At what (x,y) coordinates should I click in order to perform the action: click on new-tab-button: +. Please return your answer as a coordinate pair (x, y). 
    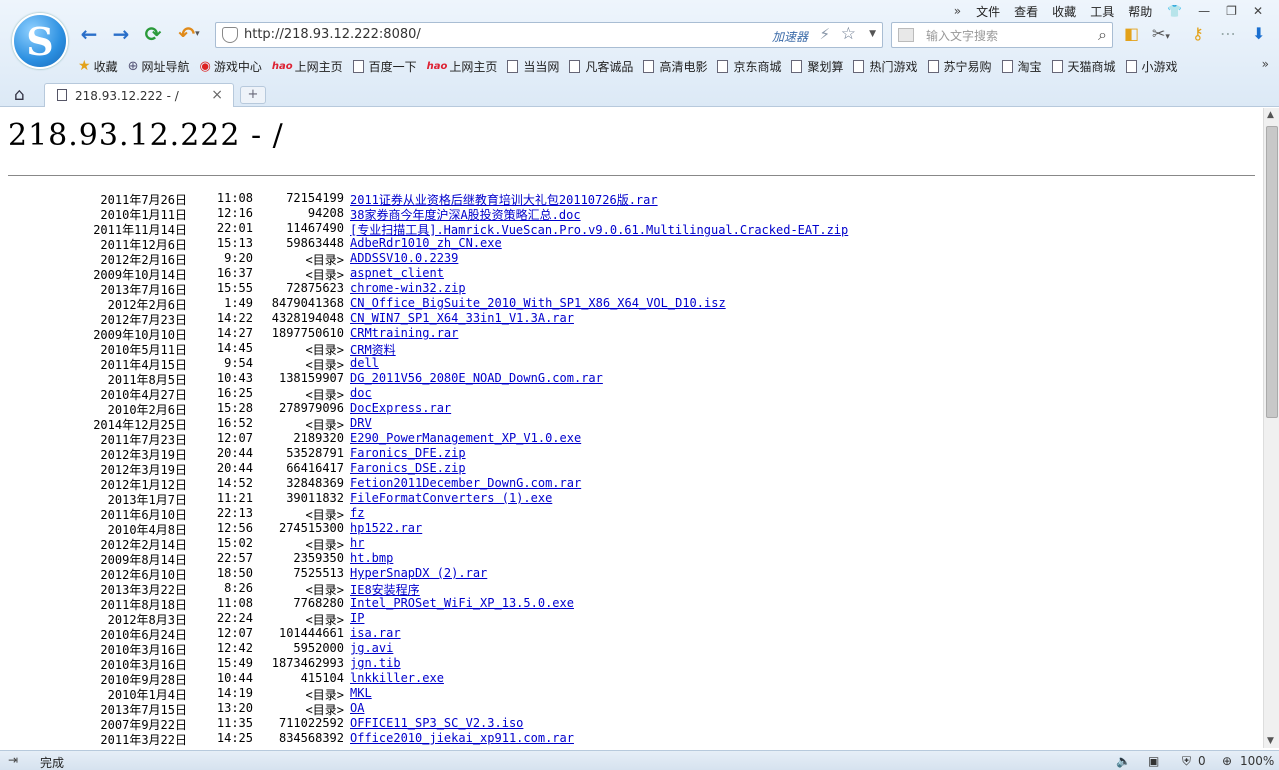
    Looking at the image, I should click on (253, 95).